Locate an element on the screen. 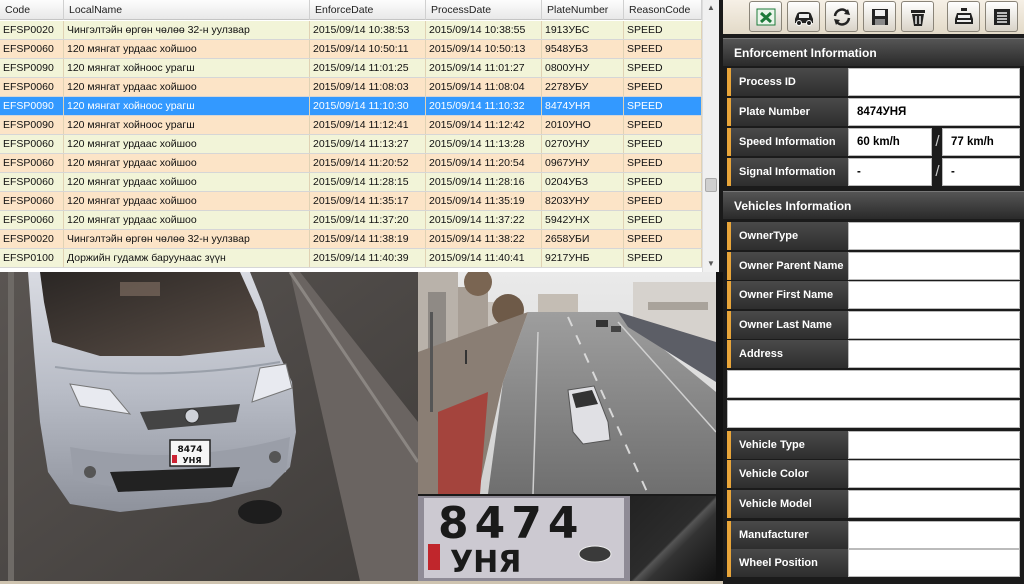  delete-button is located at coordinates (917, 16).